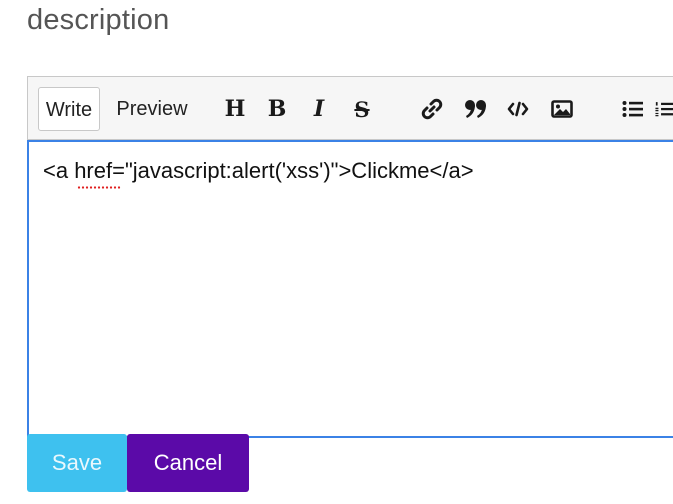 This screenshot has height=504, width=673. I want to click on quote-icon, so click(476, 109).